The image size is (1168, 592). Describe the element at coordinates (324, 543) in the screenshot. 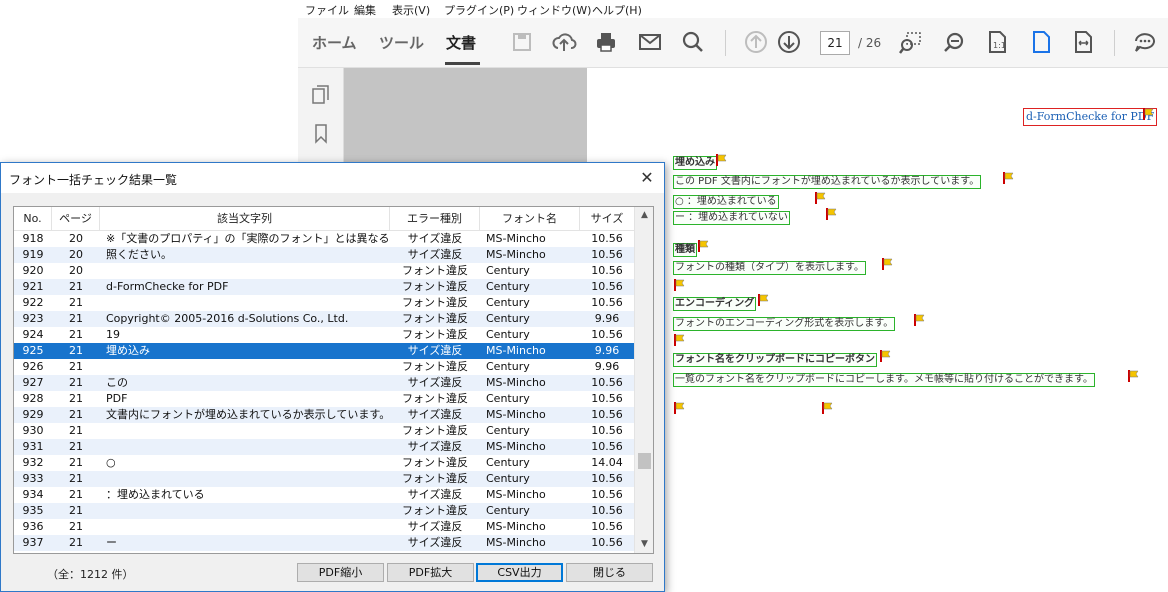

I see `table-row: 937 21 ー サイズ違反 MS-Mincho 10.56` at that location.